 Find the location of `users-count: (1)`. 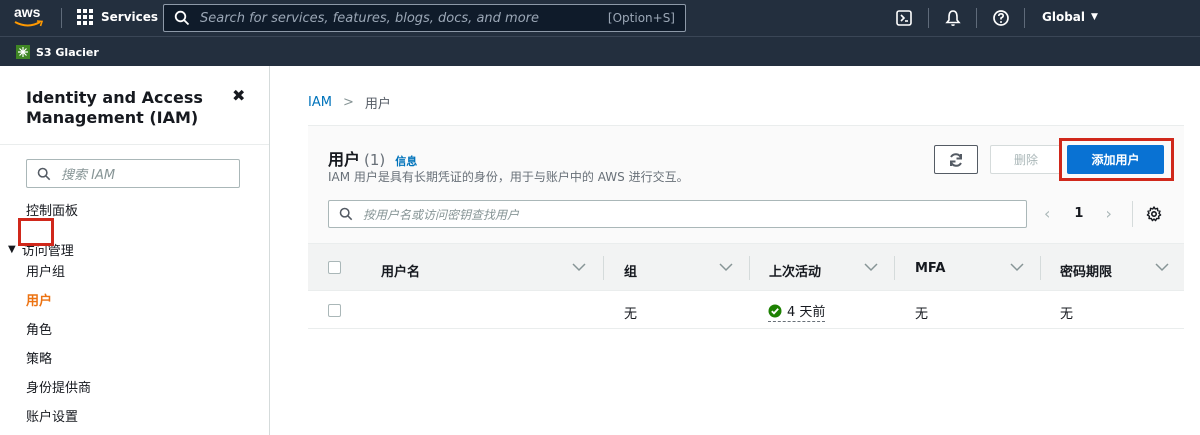

users-count: (1) is located at coordinates (375, 160).